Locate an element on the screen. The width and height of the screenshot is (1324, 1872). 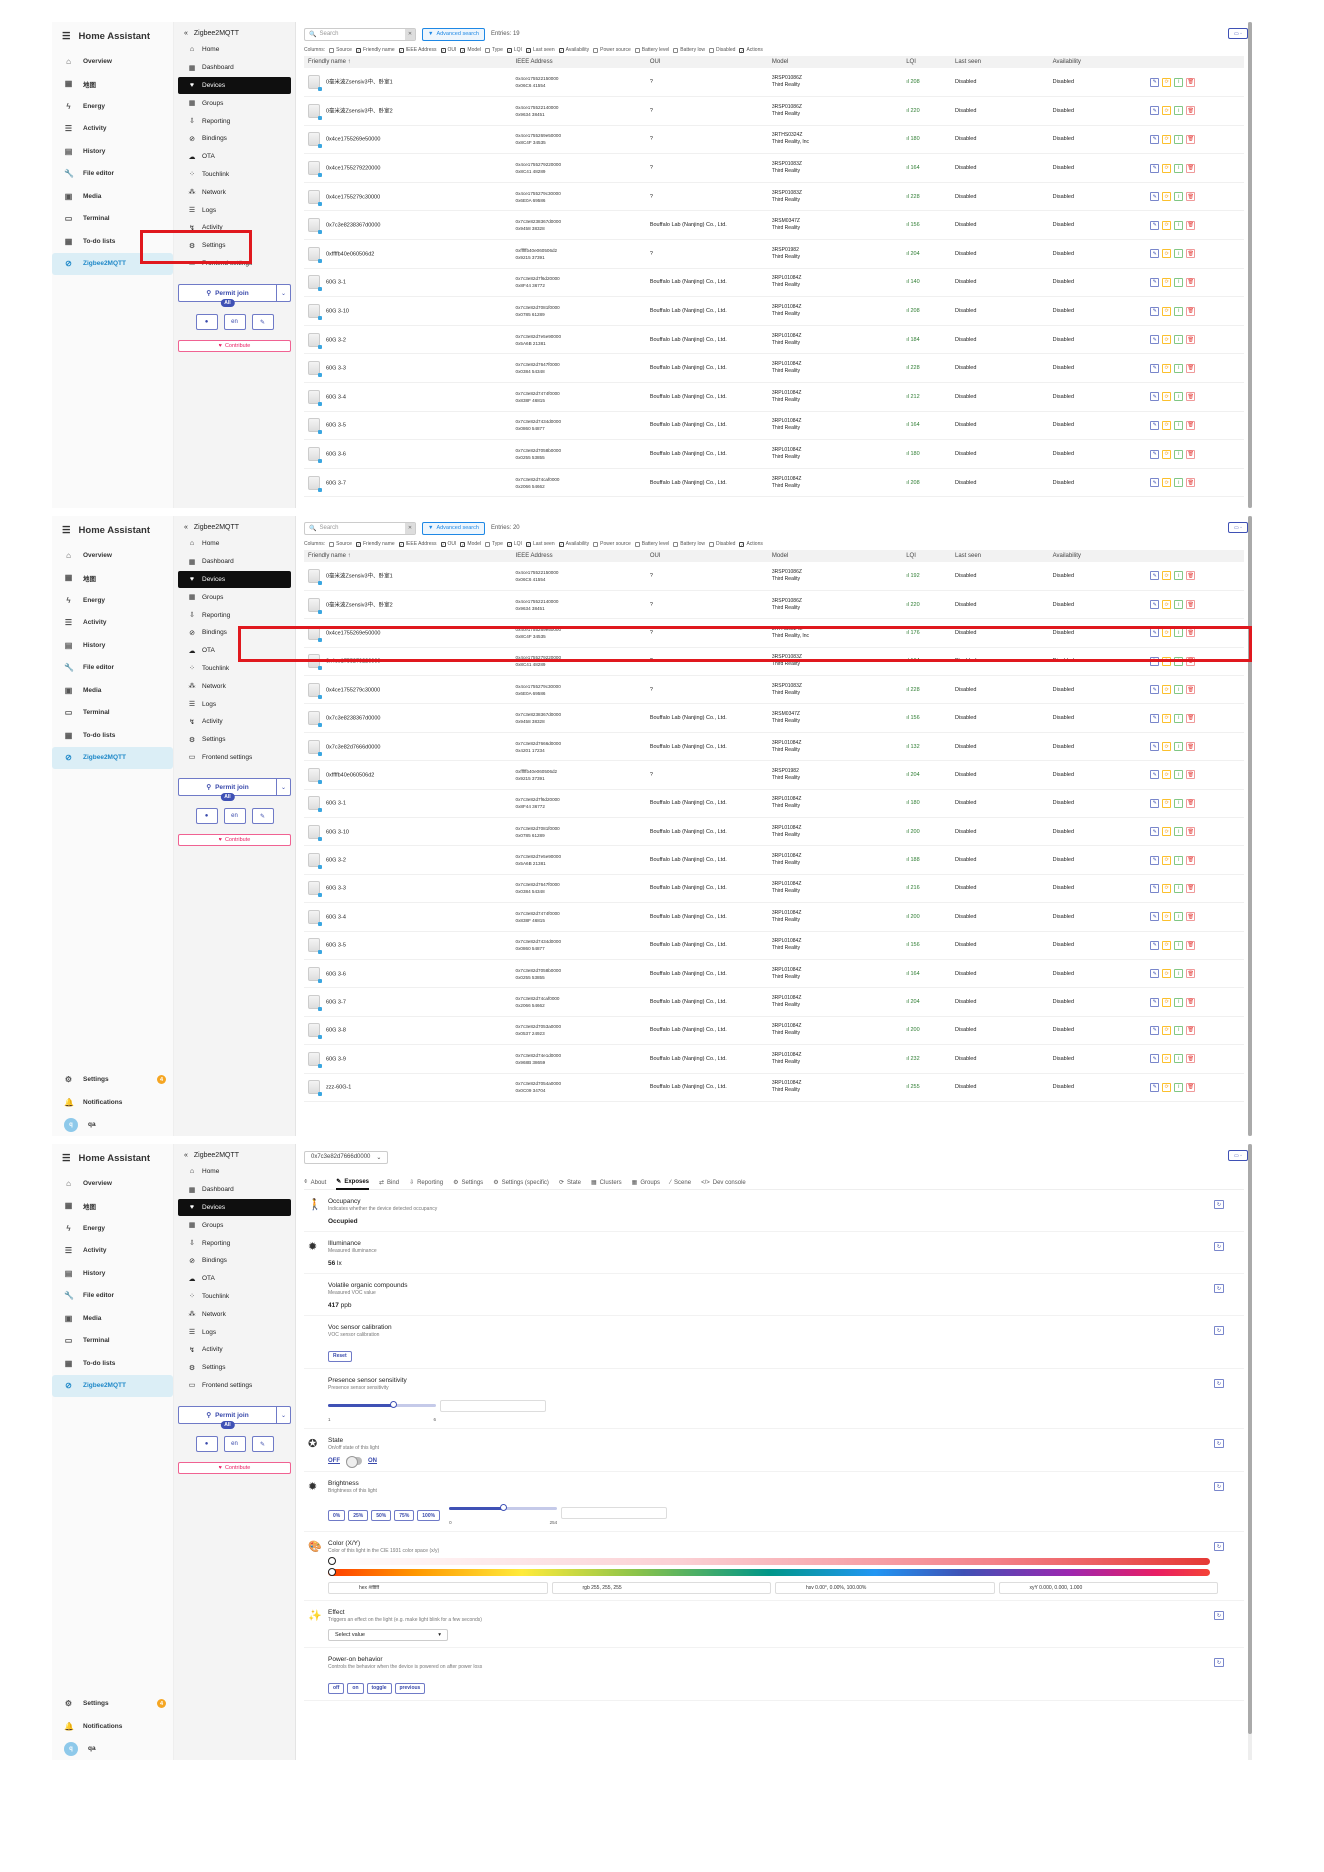
ha-nav-history: ▤ History is located at coordinates (112, 645).